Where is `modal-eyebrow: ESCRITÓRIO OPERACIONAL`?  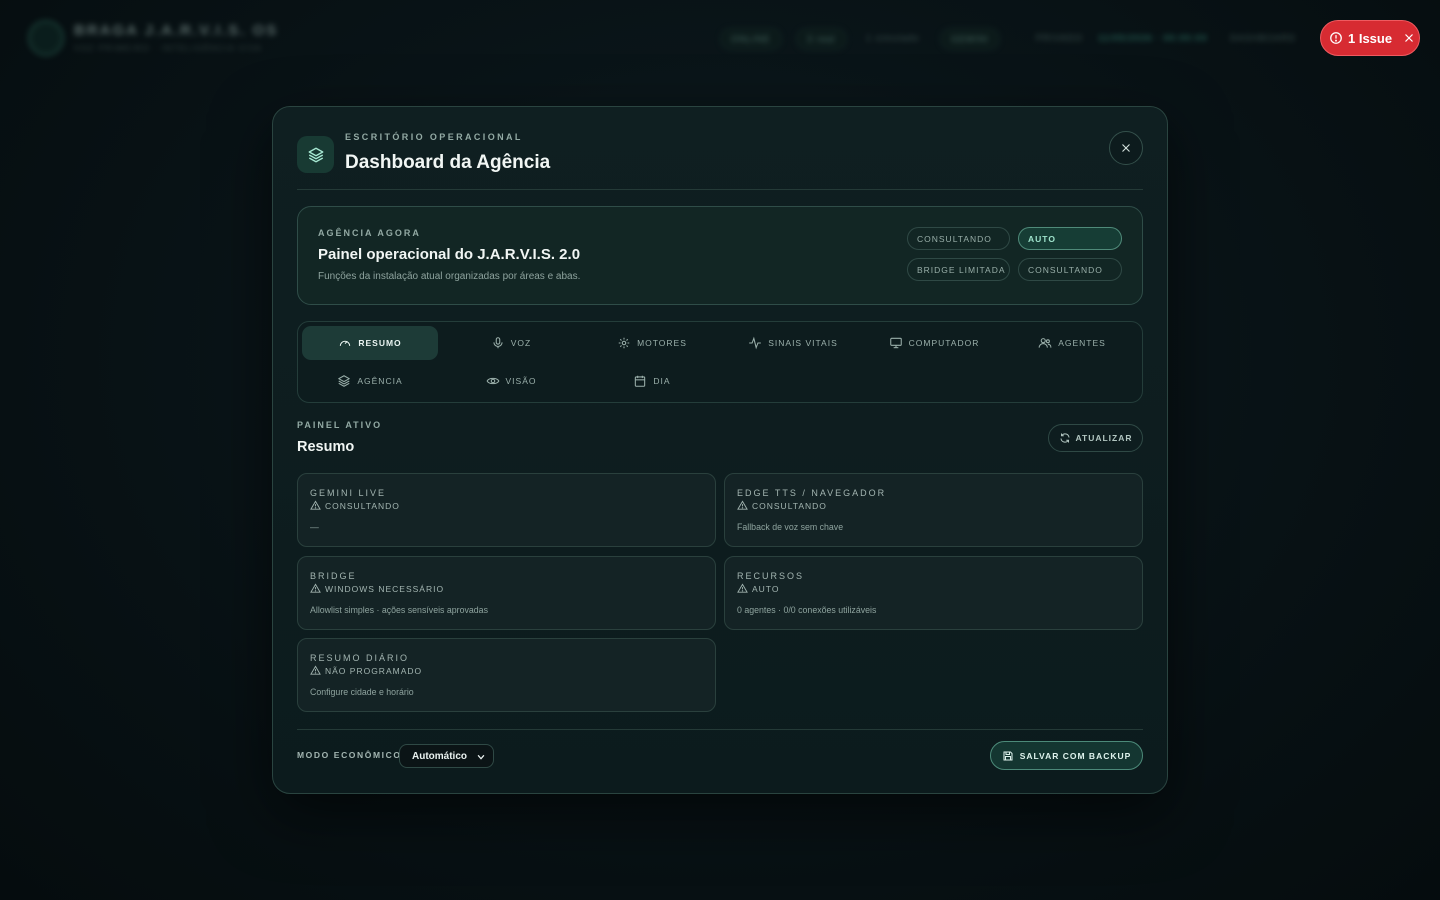
modal-eyebrow: ESCRITÓRIO OPERACIONAL is located at coordinates (434, 137).